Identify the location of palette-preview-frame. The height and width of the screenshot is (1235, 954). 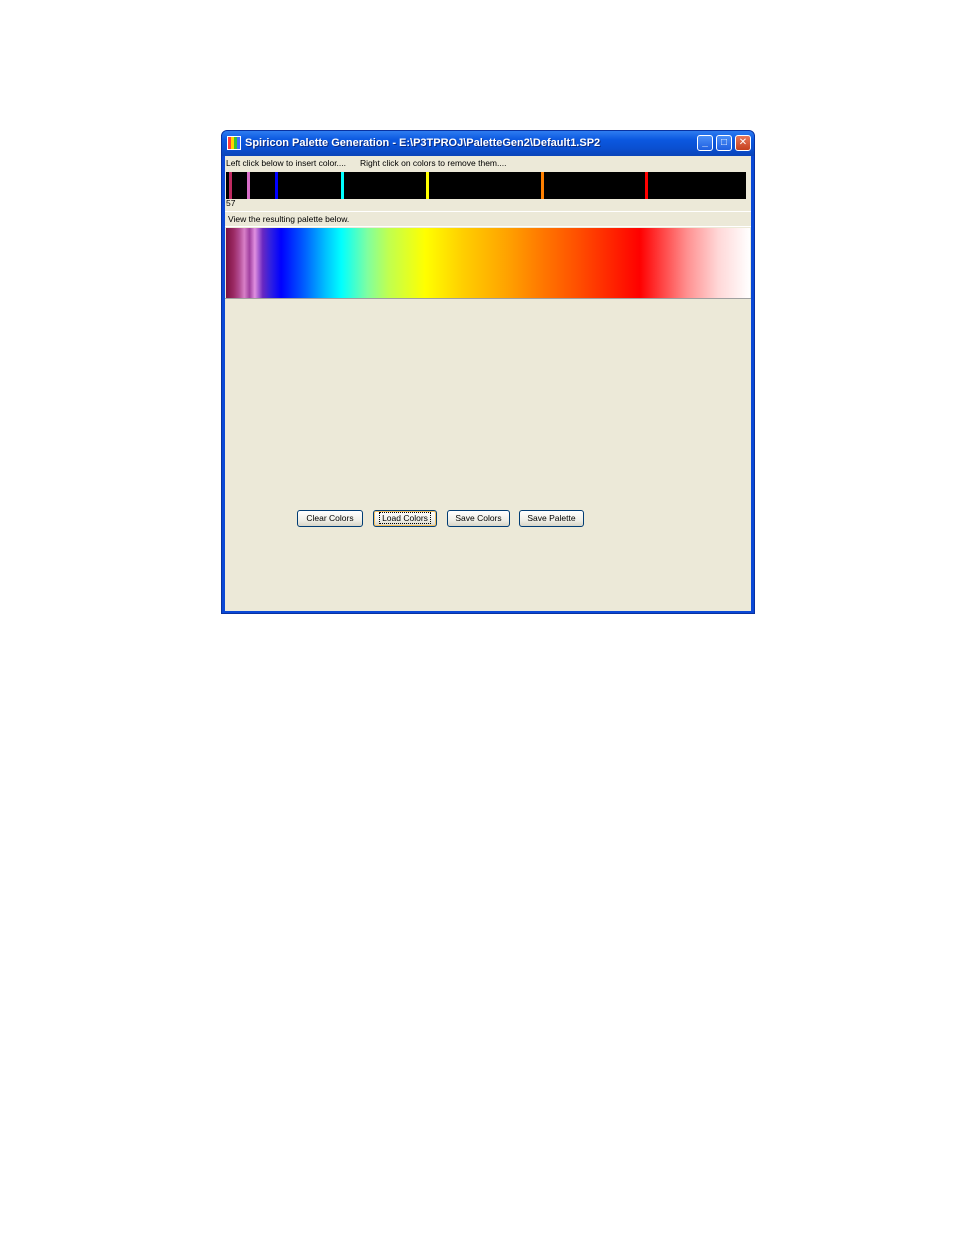
(488, 262).